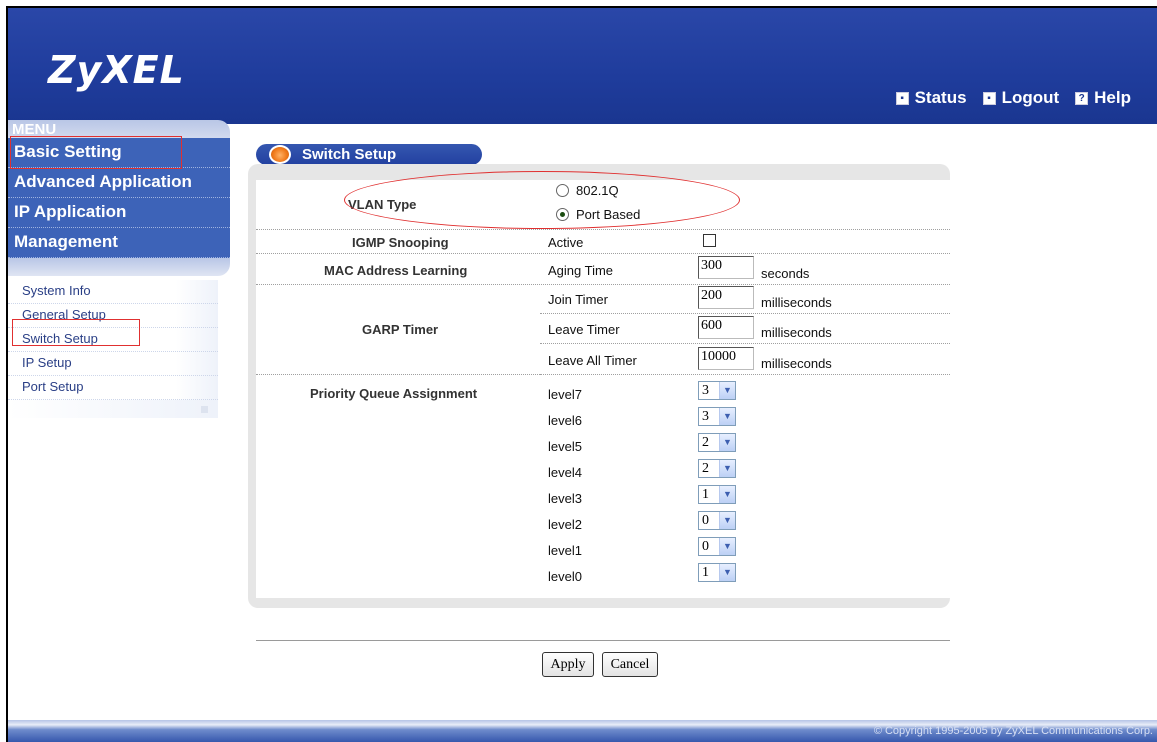 This screenshot has width=1157, height=742. Describe the element at coordinates (396, 270) in the screenshot. I see `mac-learning-label: MAC Address Learning` at that location.